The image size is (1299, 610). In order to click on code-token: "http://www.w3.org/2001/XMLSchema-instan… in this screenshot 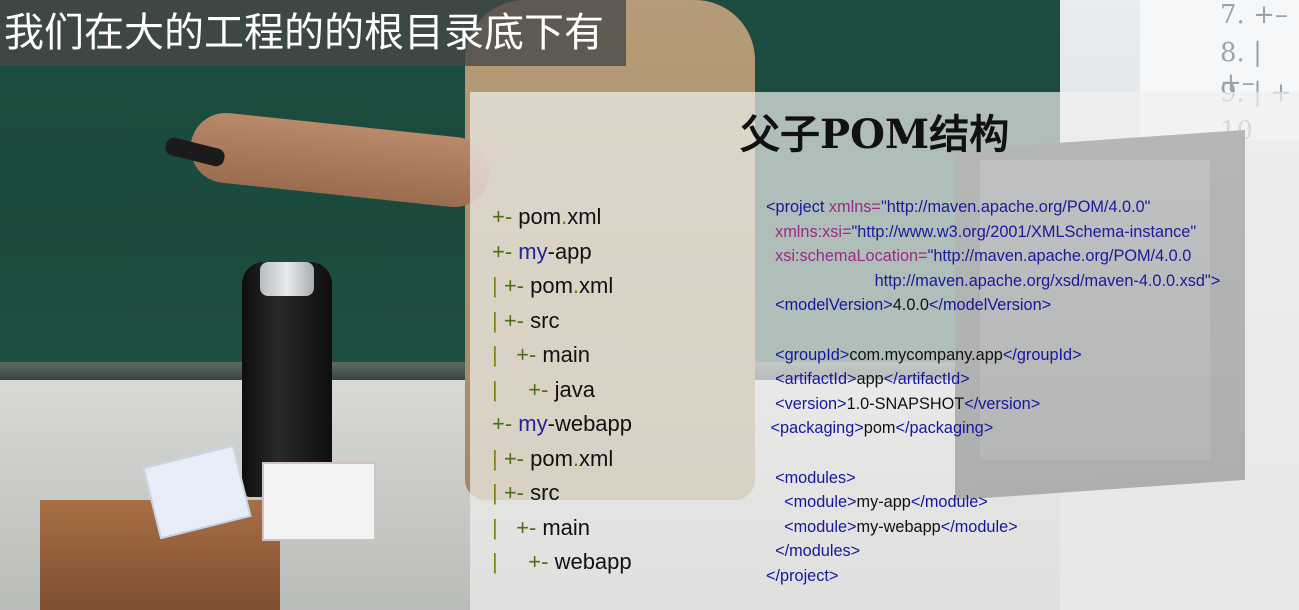, I will do `click(1024, 231)`.